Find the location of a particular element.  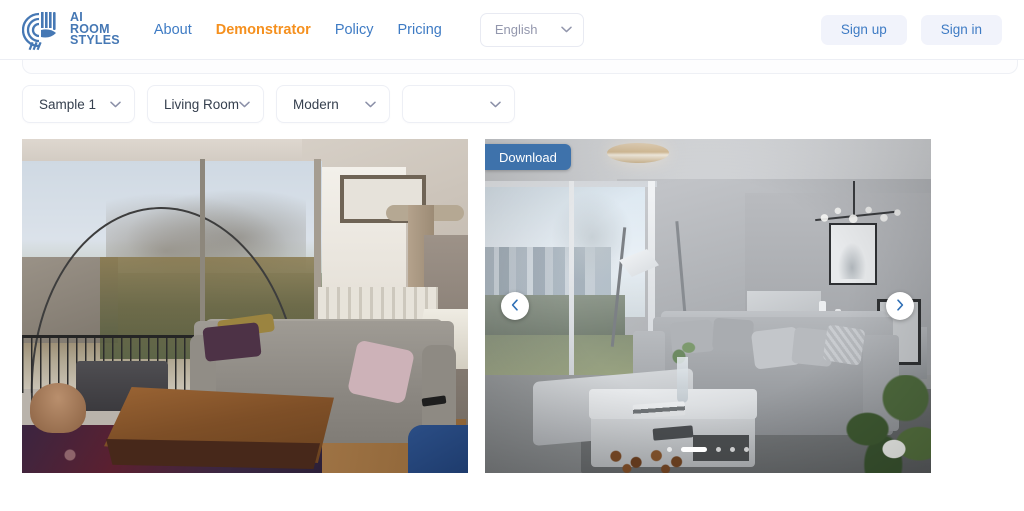

sign-up-button: Sign up is located at coordinates (863, 29).